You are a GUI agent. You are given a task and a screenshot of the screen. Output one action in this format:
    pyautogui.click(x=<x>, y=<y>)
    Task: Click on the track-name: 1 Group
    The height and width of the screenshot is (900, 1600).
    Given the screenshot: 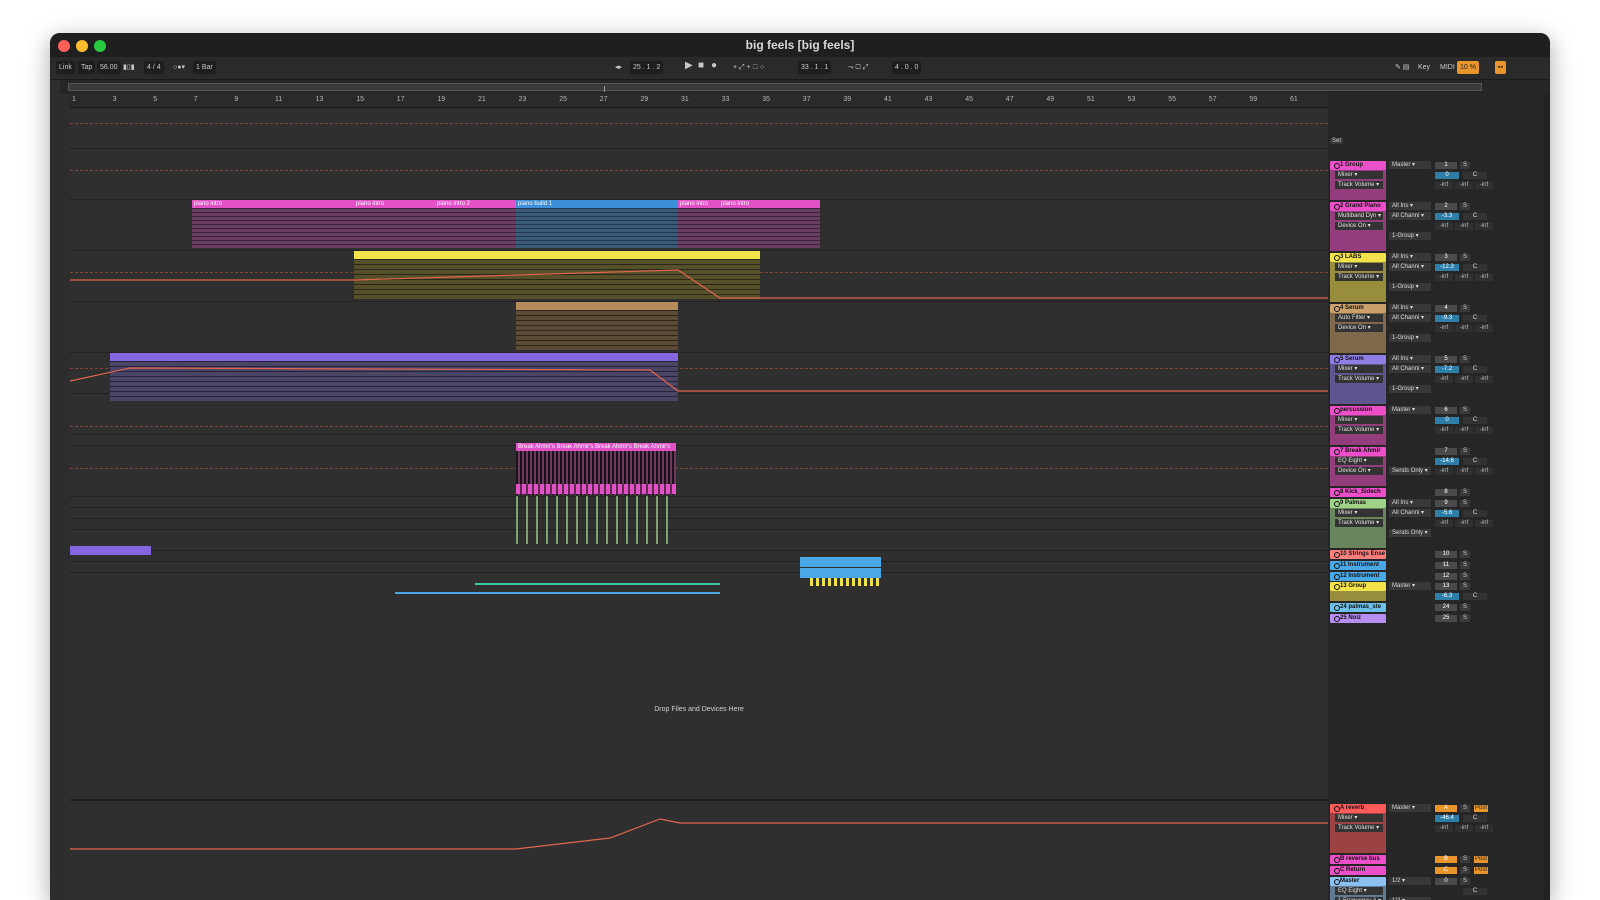 What is the action you would take?
    pyautogui.click(x=1358, y=165)
    